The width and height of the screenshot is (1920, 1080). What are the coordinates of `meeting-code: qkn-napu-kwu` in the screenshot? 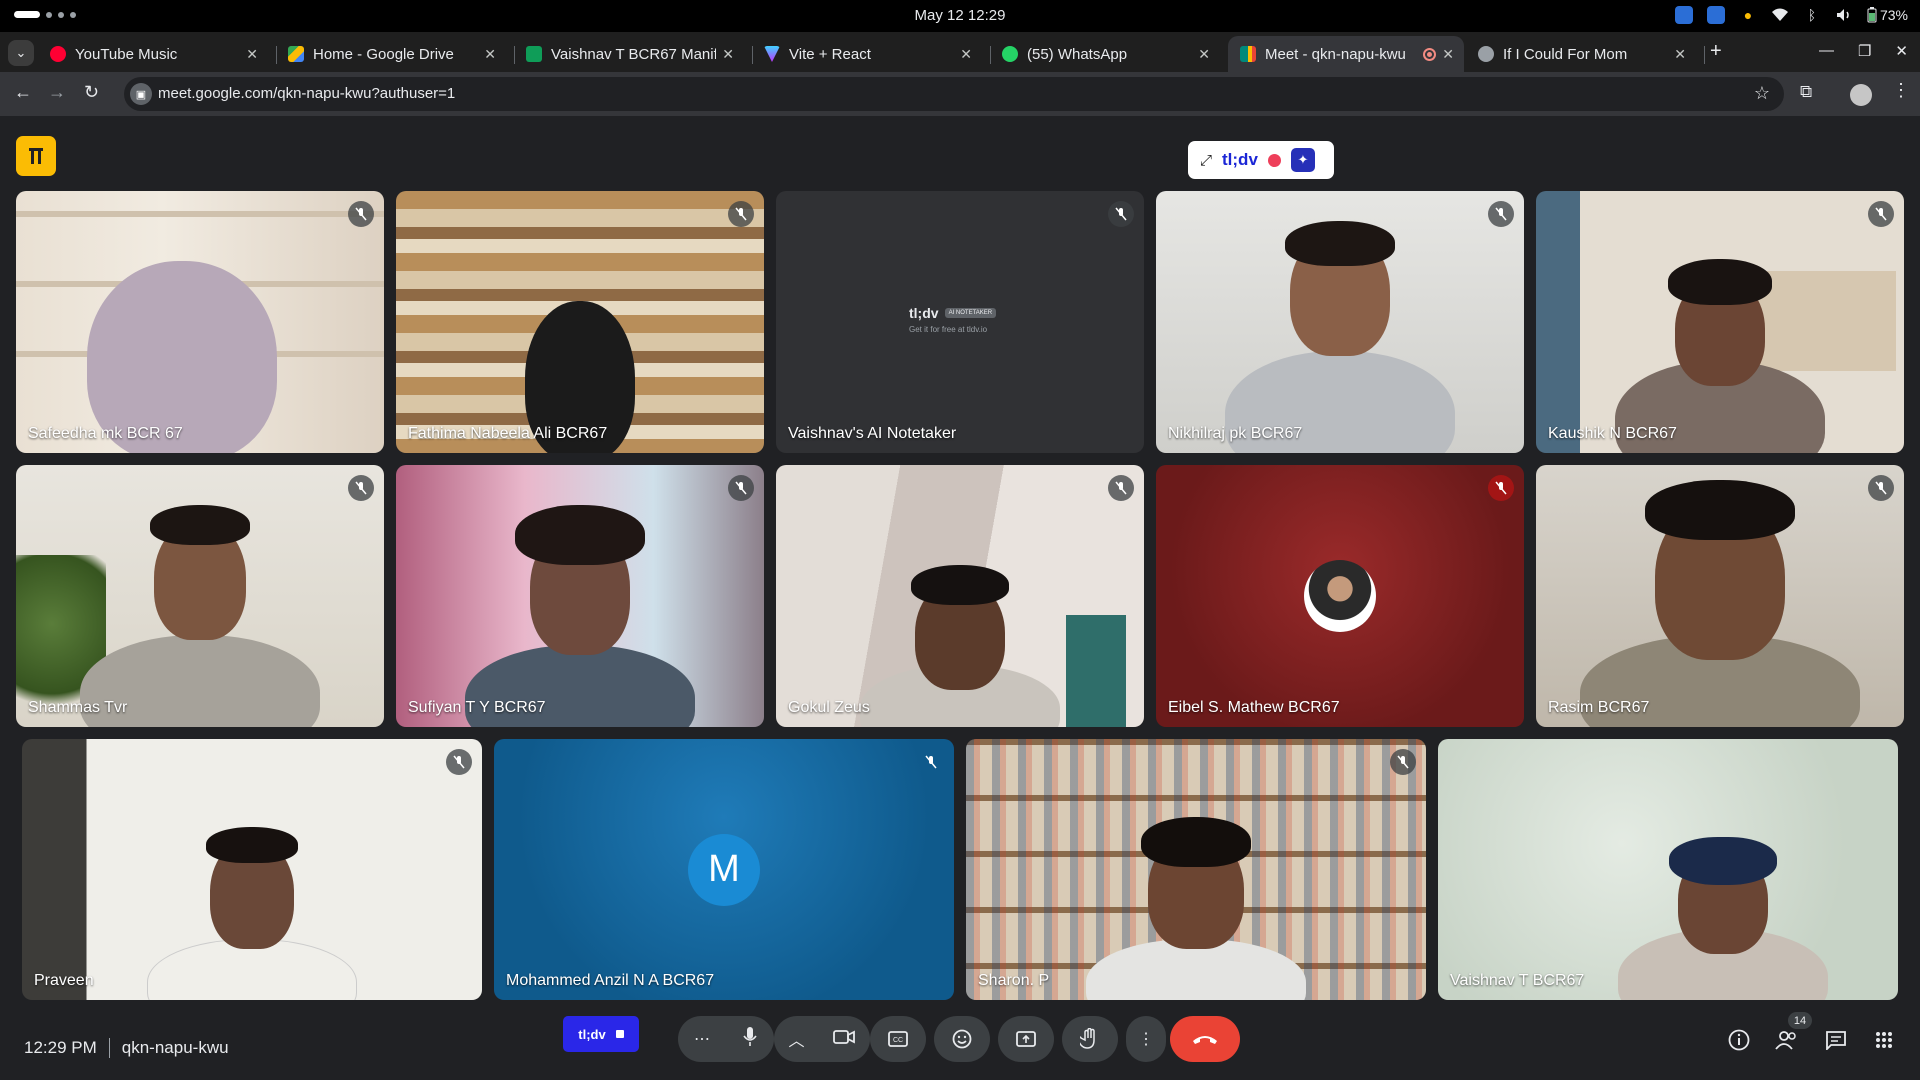 It's located at (175, 1047).